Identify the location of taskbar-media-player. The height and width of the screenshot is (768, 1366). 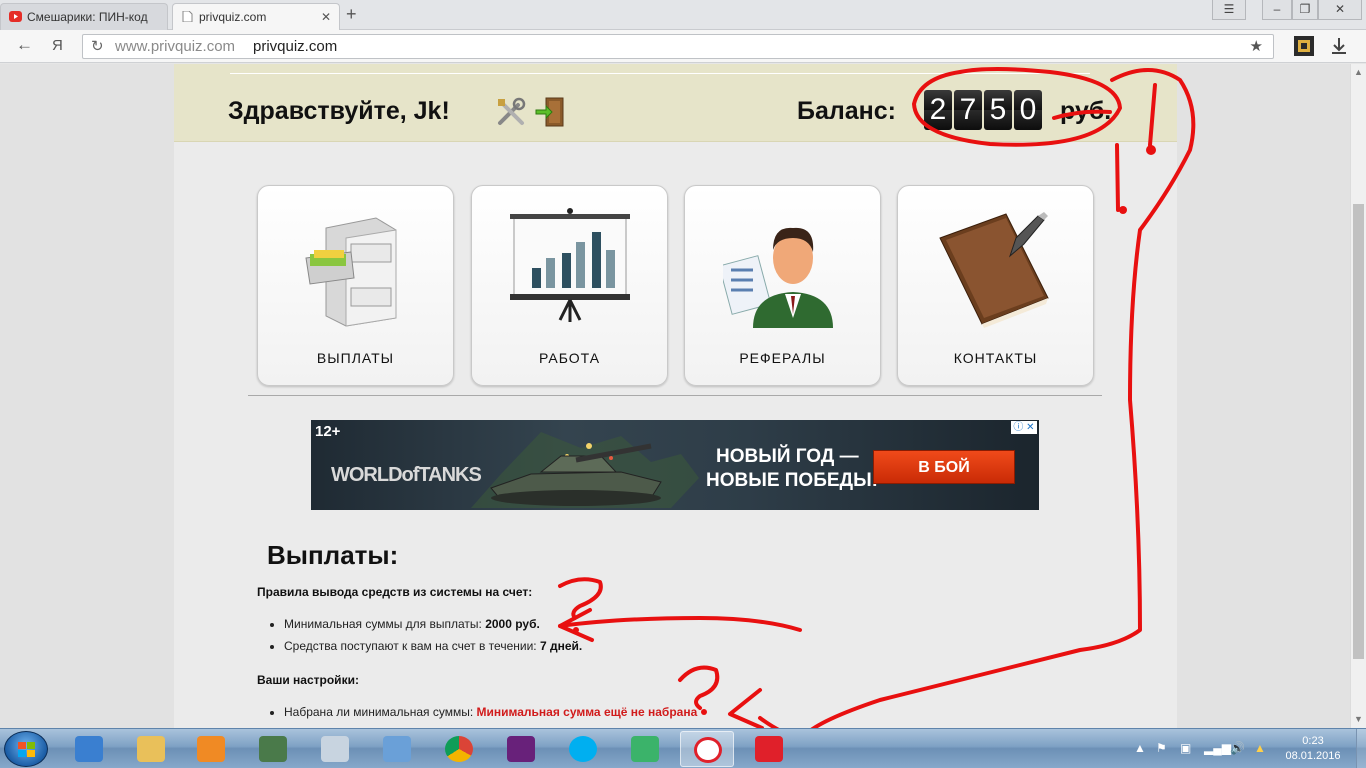
(211, 749).